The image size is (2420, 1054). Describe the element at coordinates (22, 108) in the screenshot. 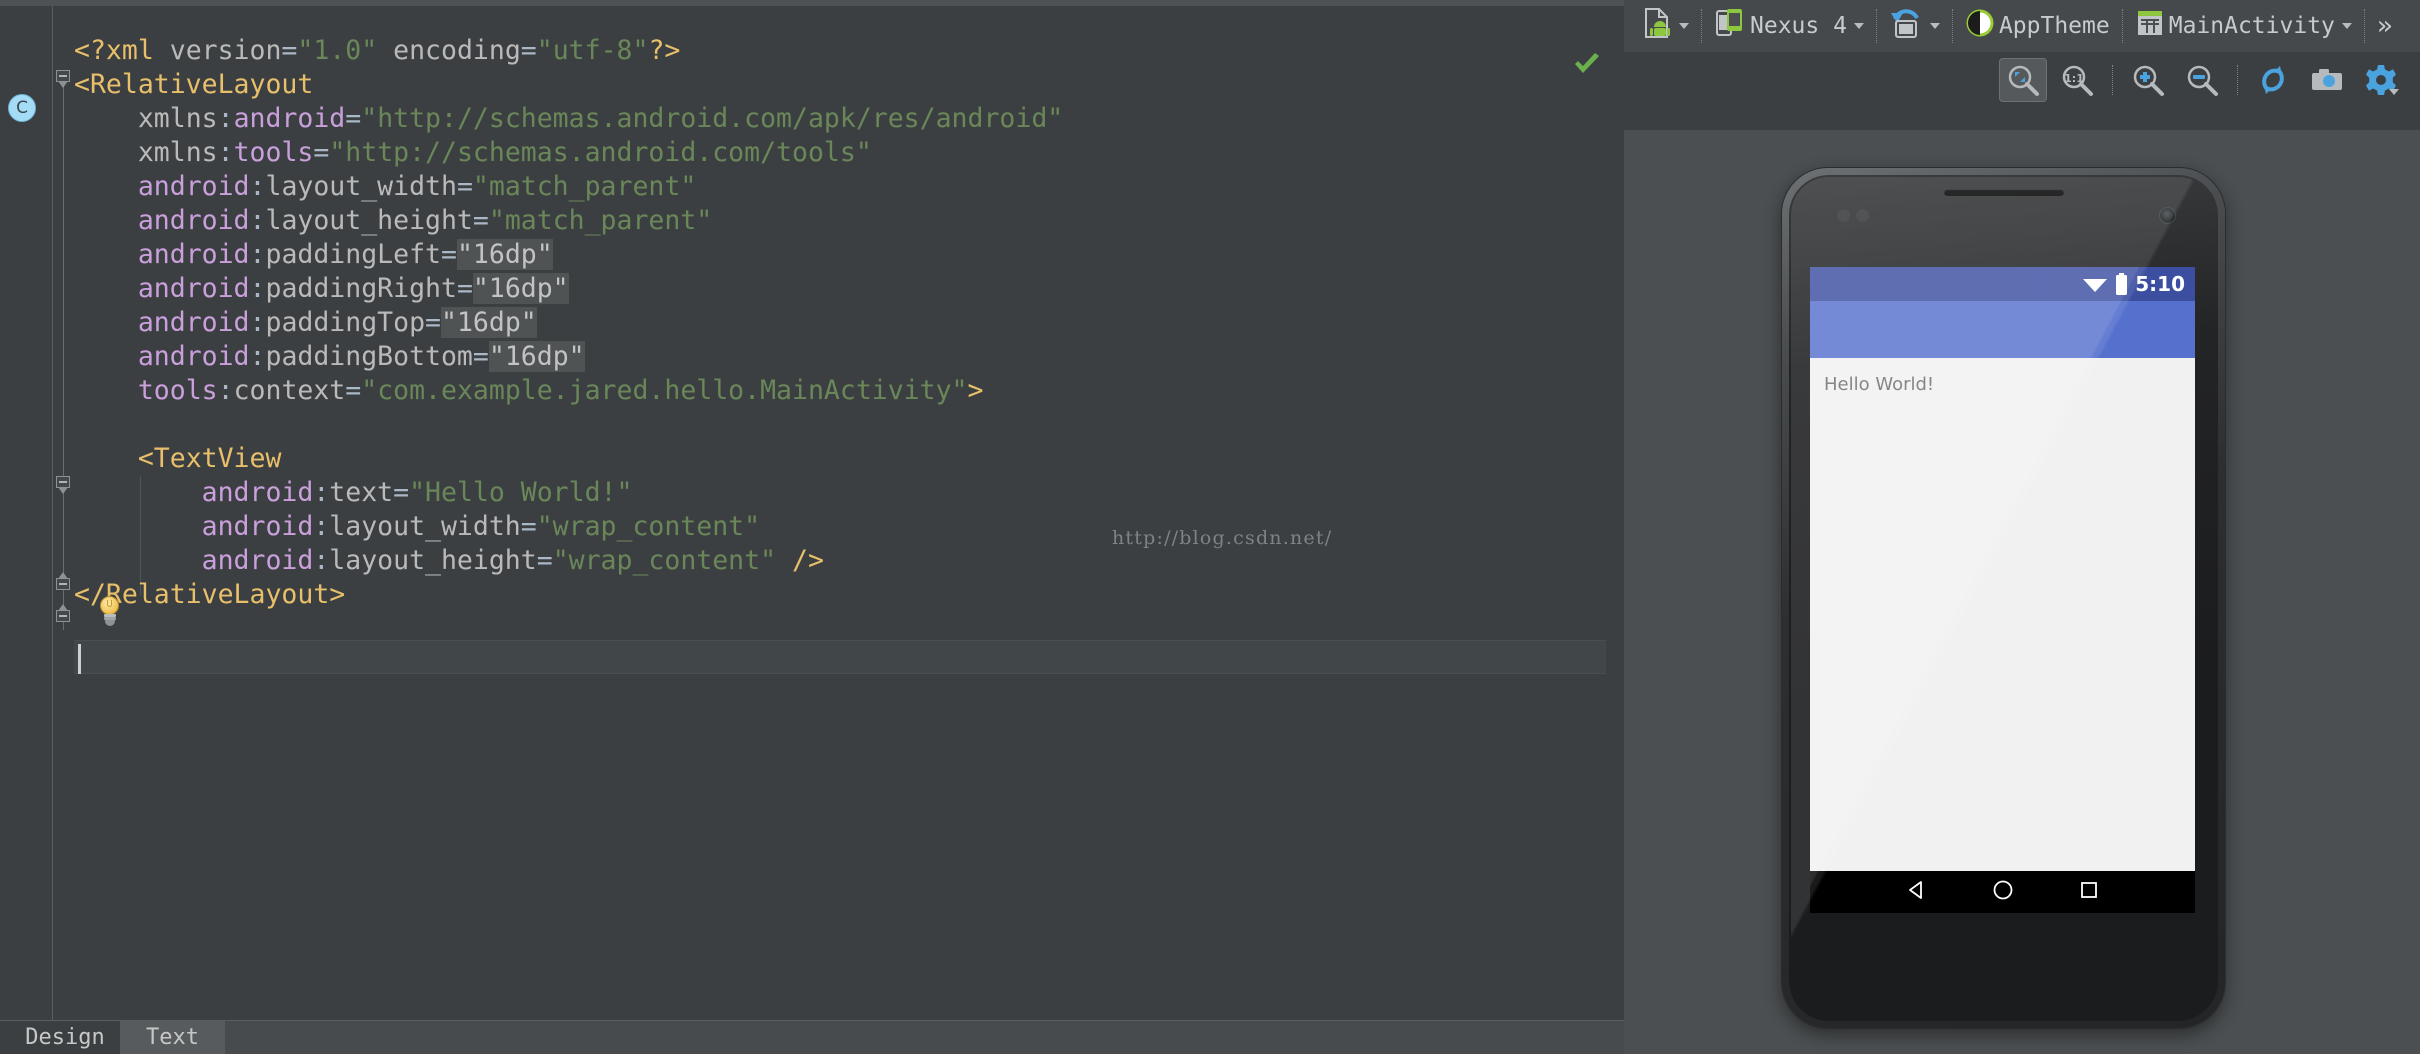

I see `class-marker-icon: C` at that location.